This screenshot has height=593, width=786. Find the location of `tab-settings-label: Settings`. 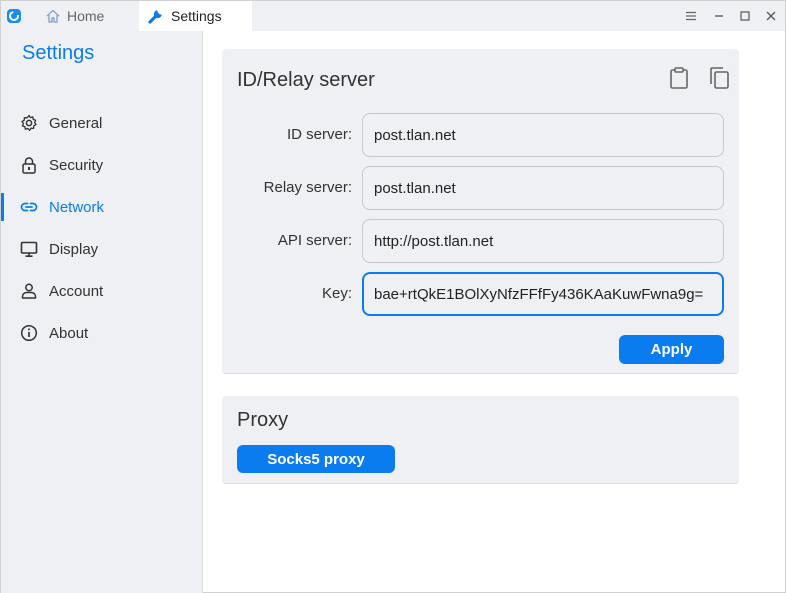

tab-settings-label: Settings is located at coordinates (196, 16).